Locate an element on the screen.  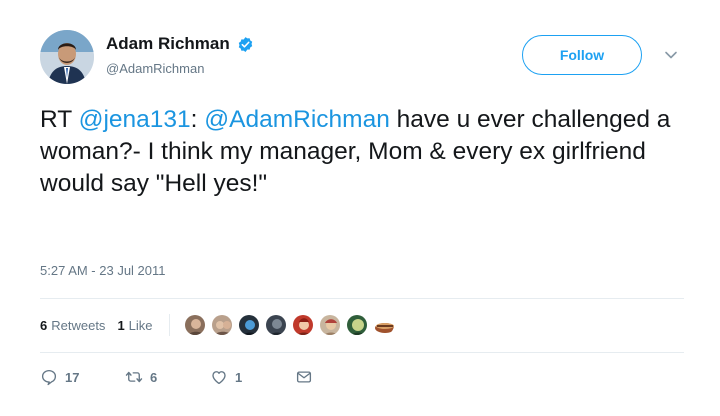
tweet-actions: 17 6 1 is located at coordinates (182, 377).